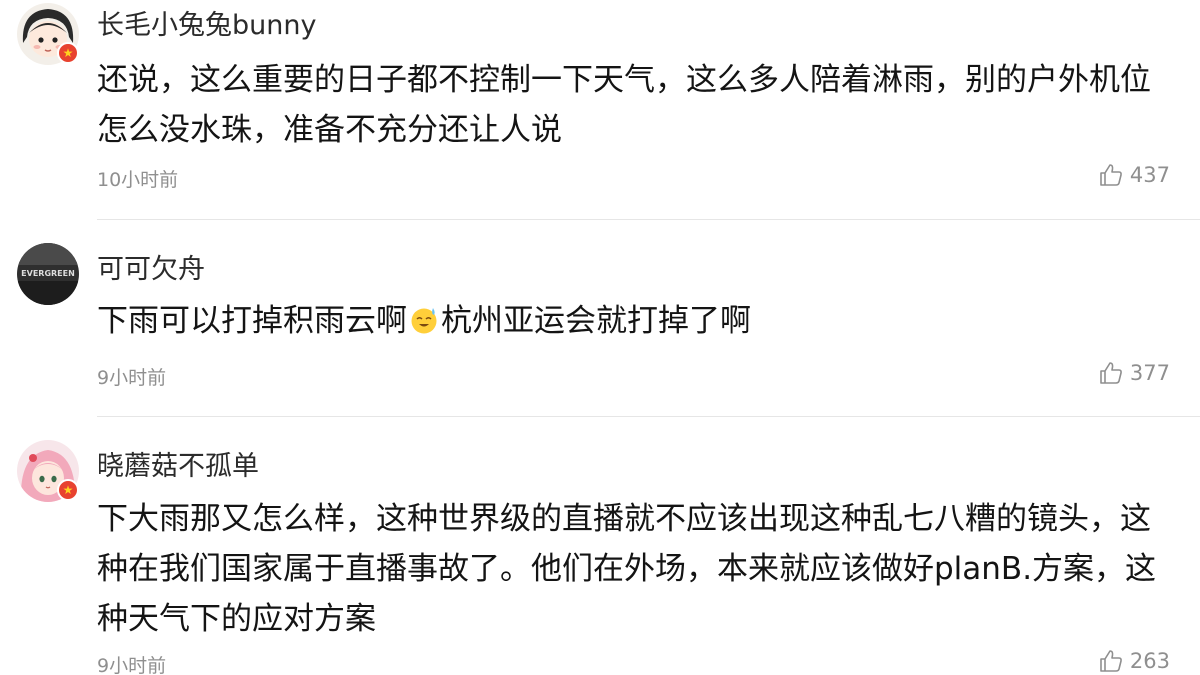 The height and width of the screenshot is (675, 1200). I want to click on comment-text: 下雨可以打掉积雨云啊 杭州亚运会就打掉了啊, so click(637, 321).